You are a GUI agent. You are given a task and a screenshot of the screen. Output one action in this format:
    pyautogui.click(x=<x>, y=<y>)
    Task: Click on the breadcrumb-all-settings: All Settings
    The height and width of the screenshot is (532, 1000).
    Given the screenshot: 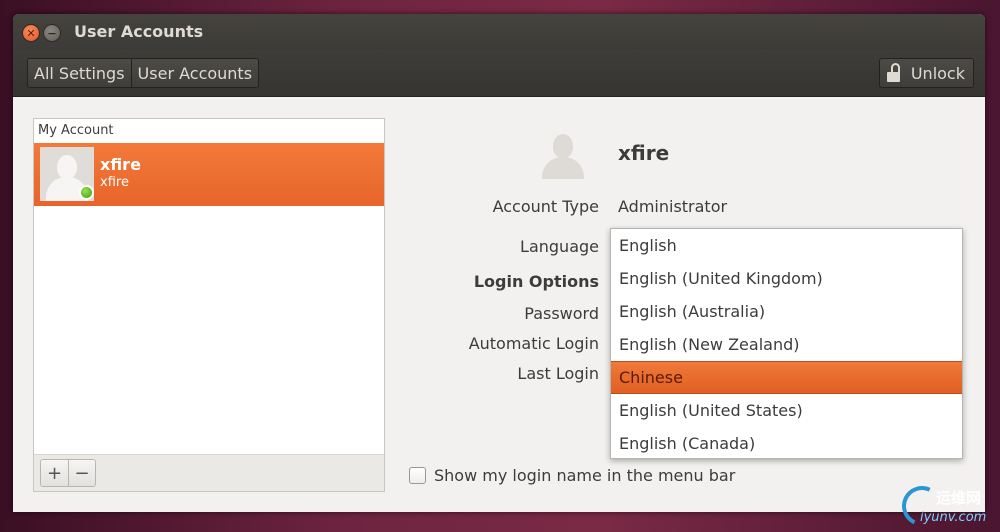 What is the action you would take?
    pyautogui.click(x=79, y=73)
    